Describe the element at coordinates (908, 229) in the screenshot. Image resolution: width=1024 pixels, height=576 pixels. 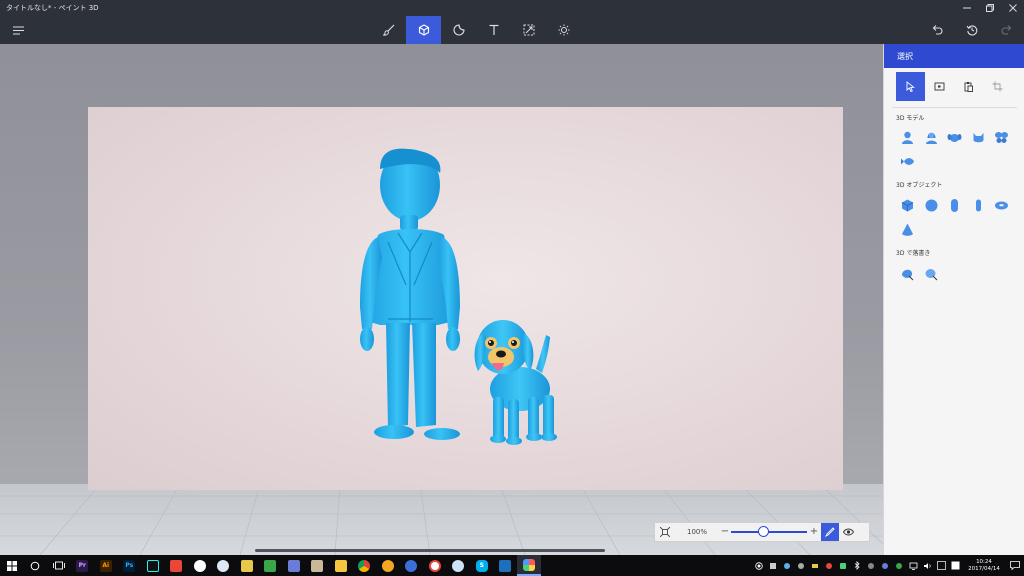
I see `cone-object-icon` at that location.